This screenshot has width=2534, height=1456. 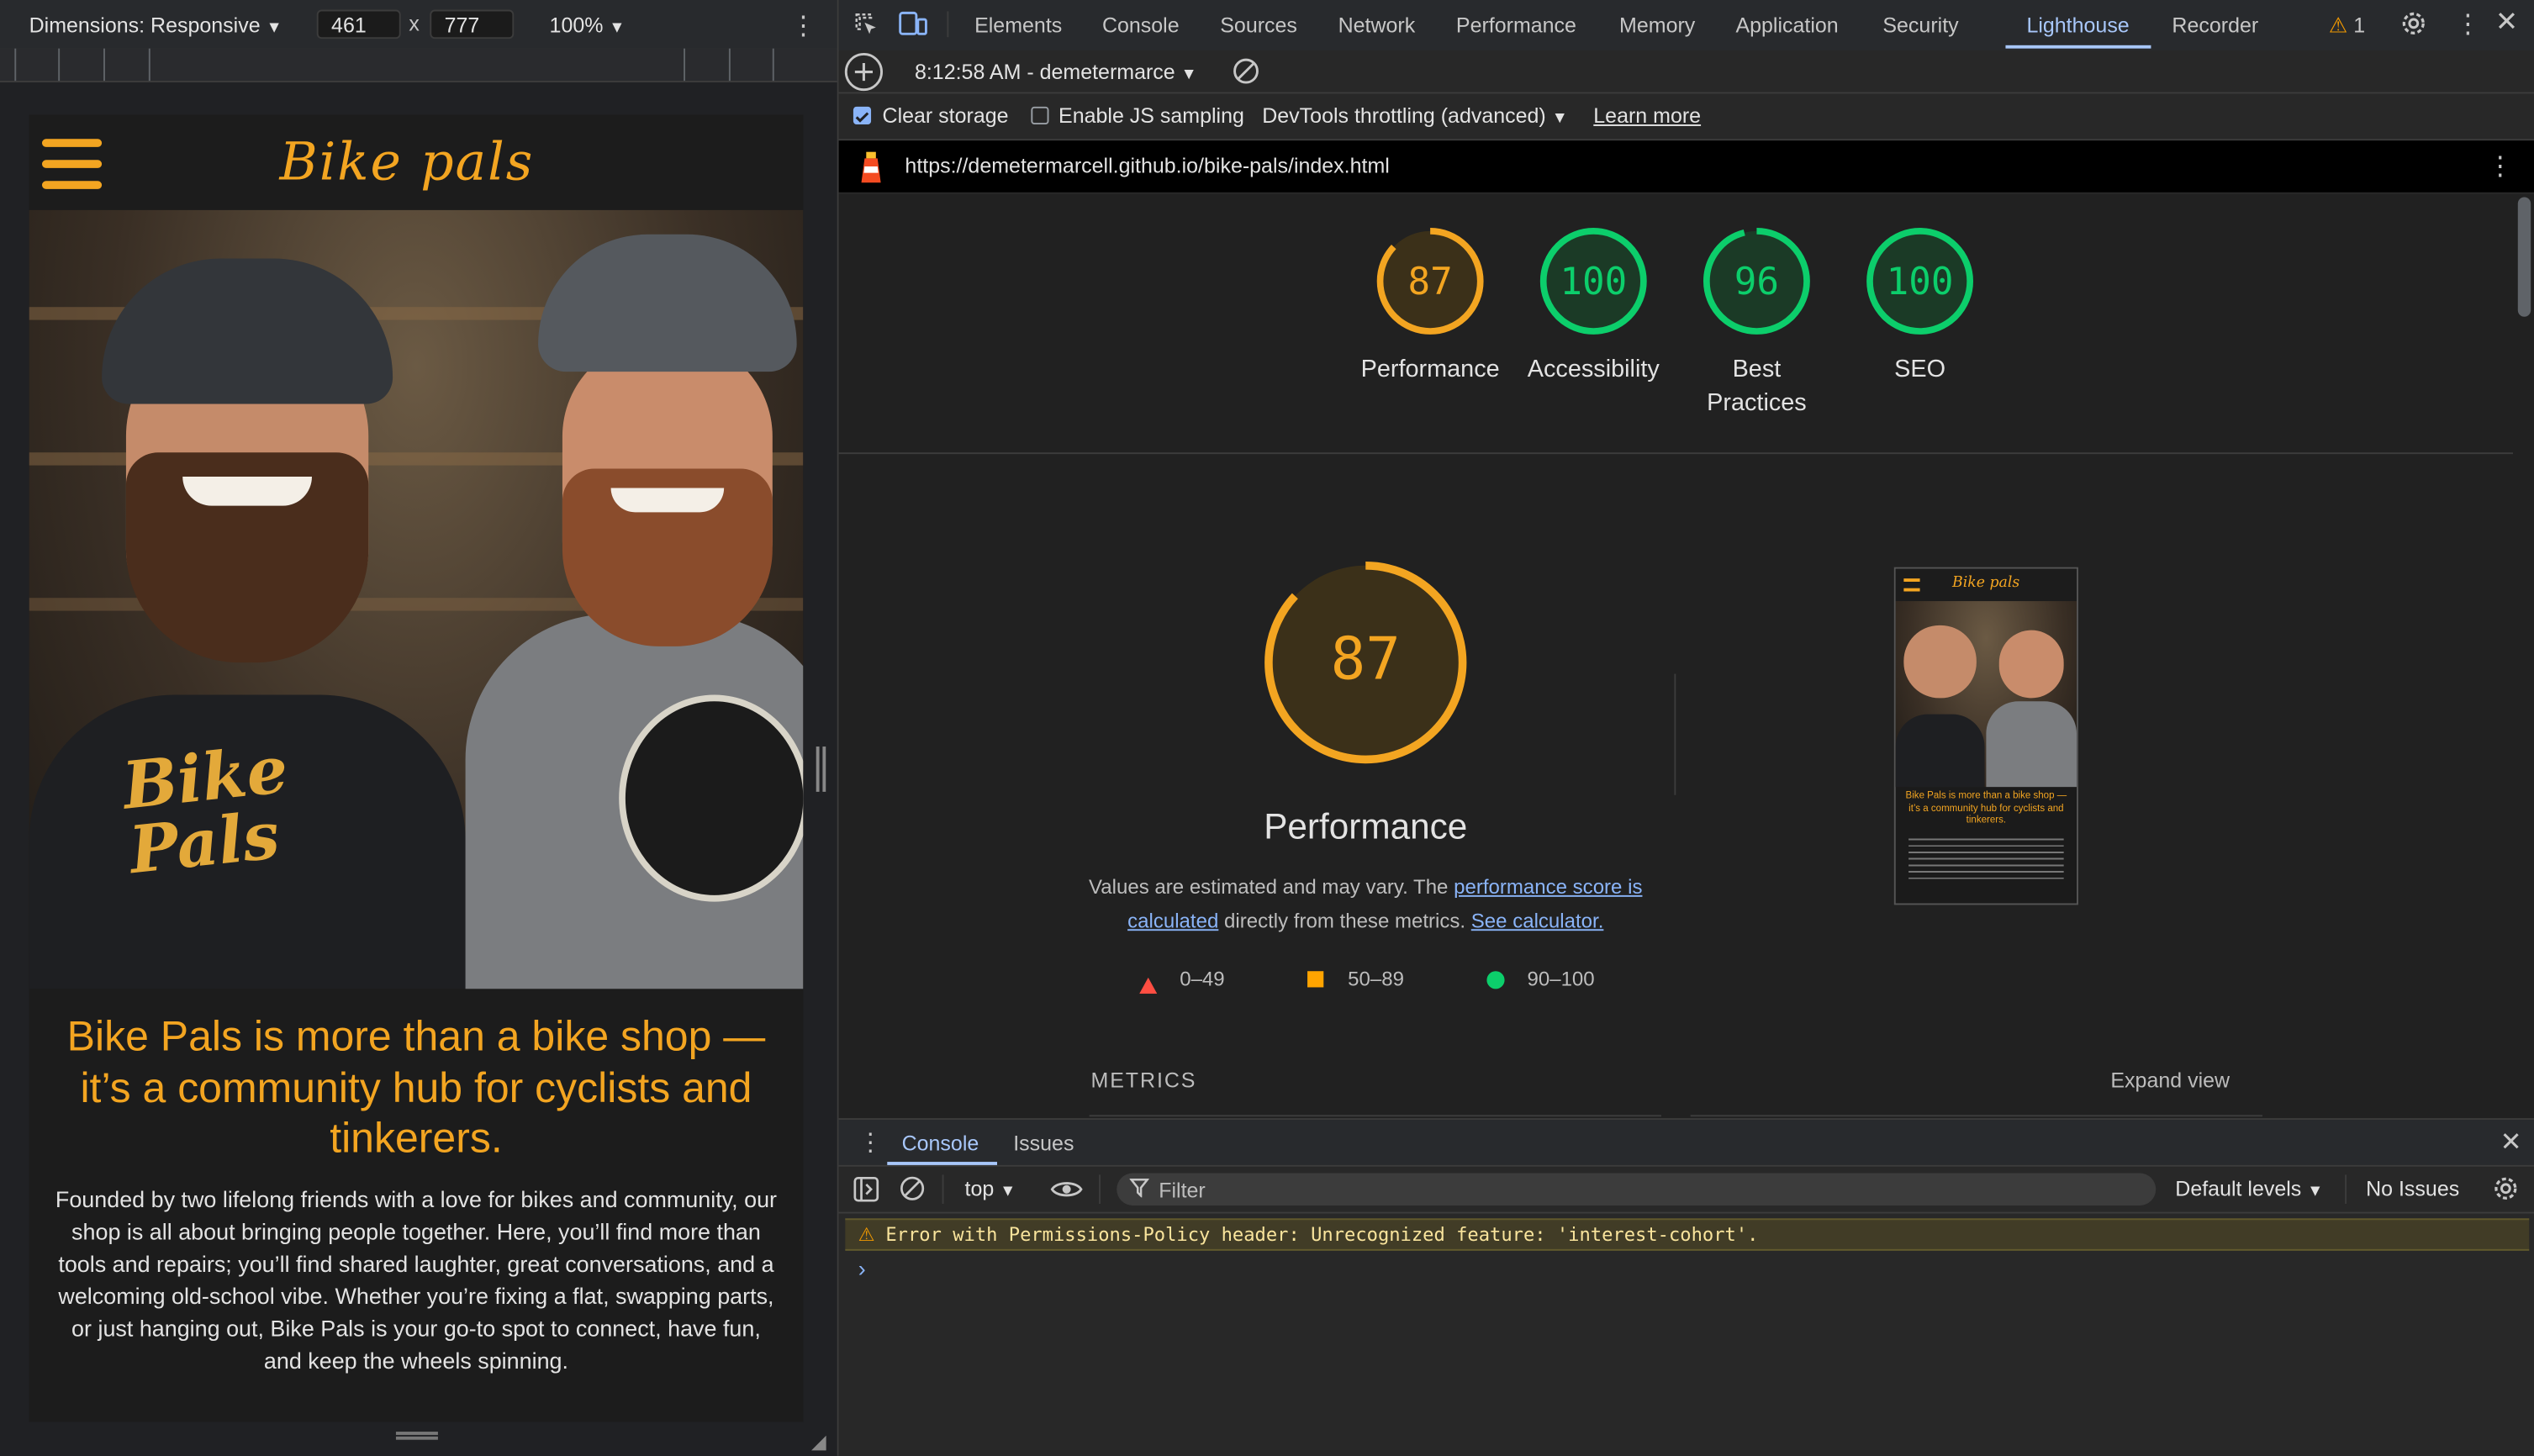 What do you see at coordinates (407, 162) in the screenshot?
I see `site-logo: Bike pals` at bounding box center [407, 162].